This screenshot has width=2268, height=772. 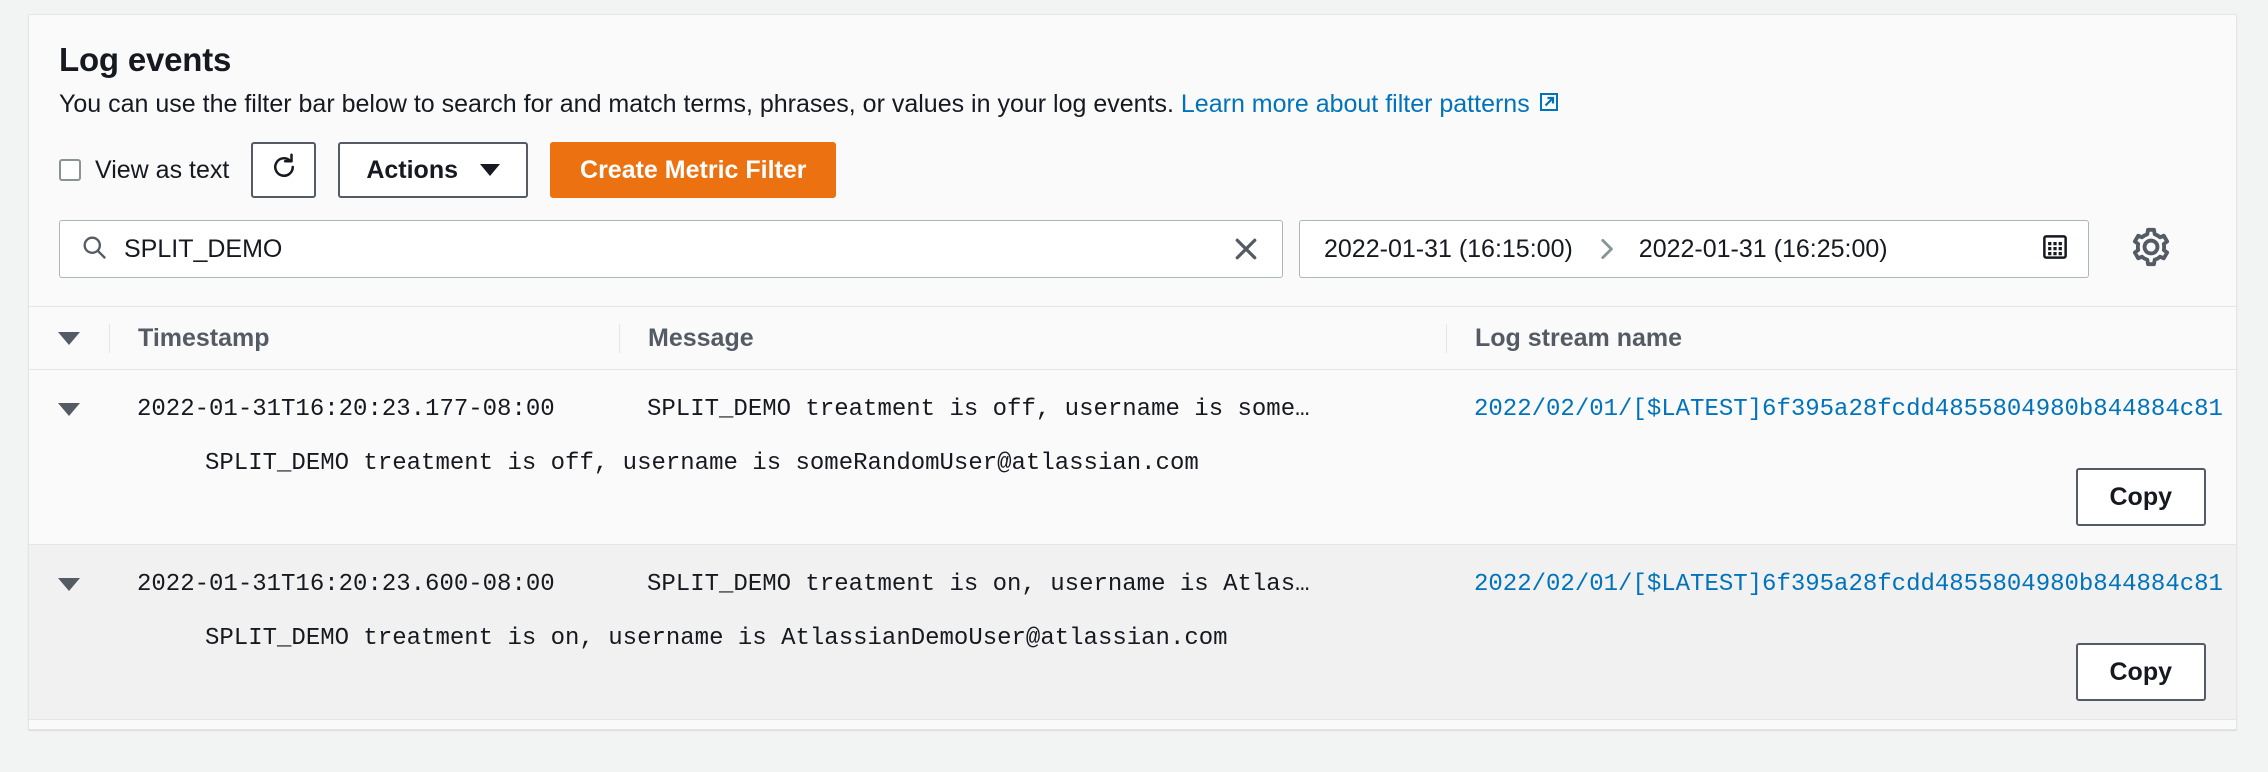 I want to click on actions-label: Actions, so click(x=412, y=169).